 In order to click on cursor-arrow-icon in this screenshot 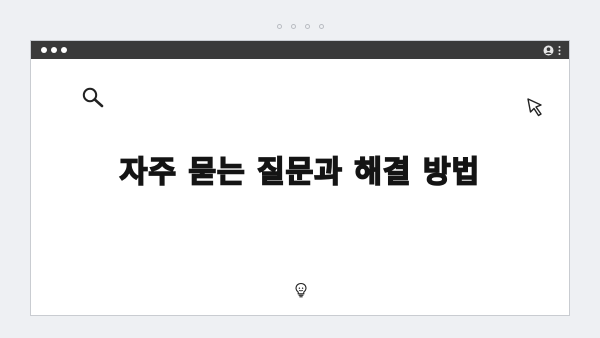, I will do `click(536, 109)`.